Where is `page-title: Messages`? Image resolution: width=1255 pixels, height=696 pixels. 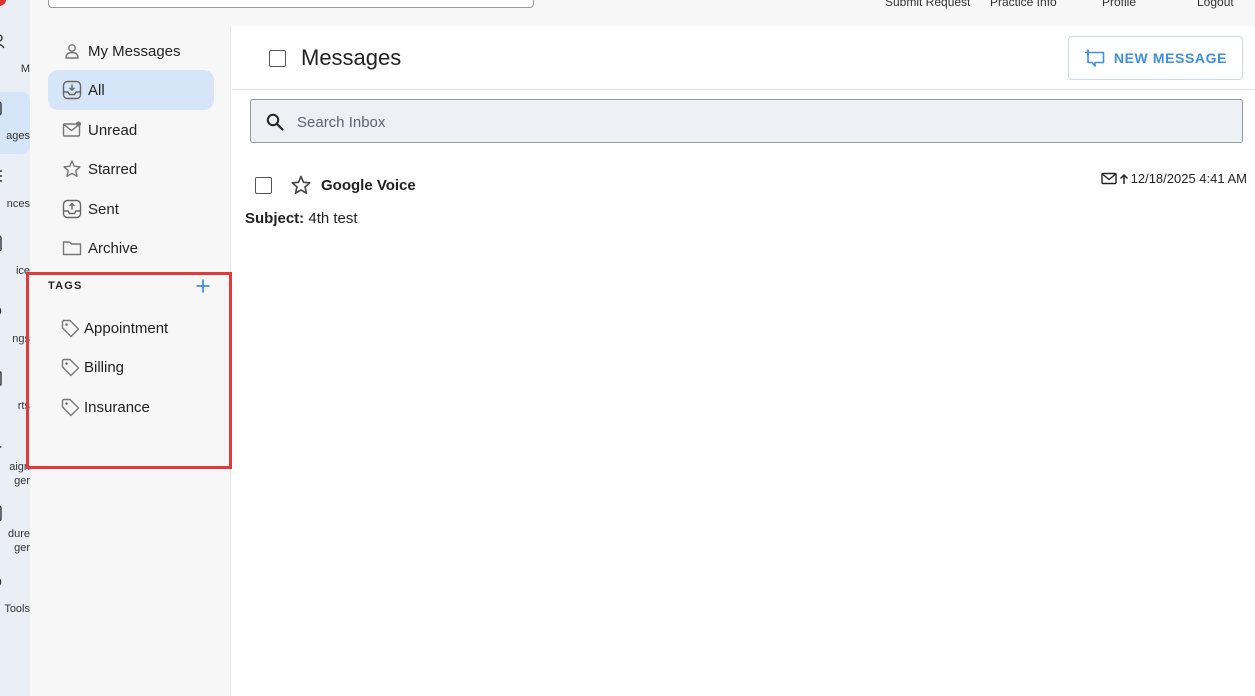
page-title: Messages is located at coordinates (351, 57).